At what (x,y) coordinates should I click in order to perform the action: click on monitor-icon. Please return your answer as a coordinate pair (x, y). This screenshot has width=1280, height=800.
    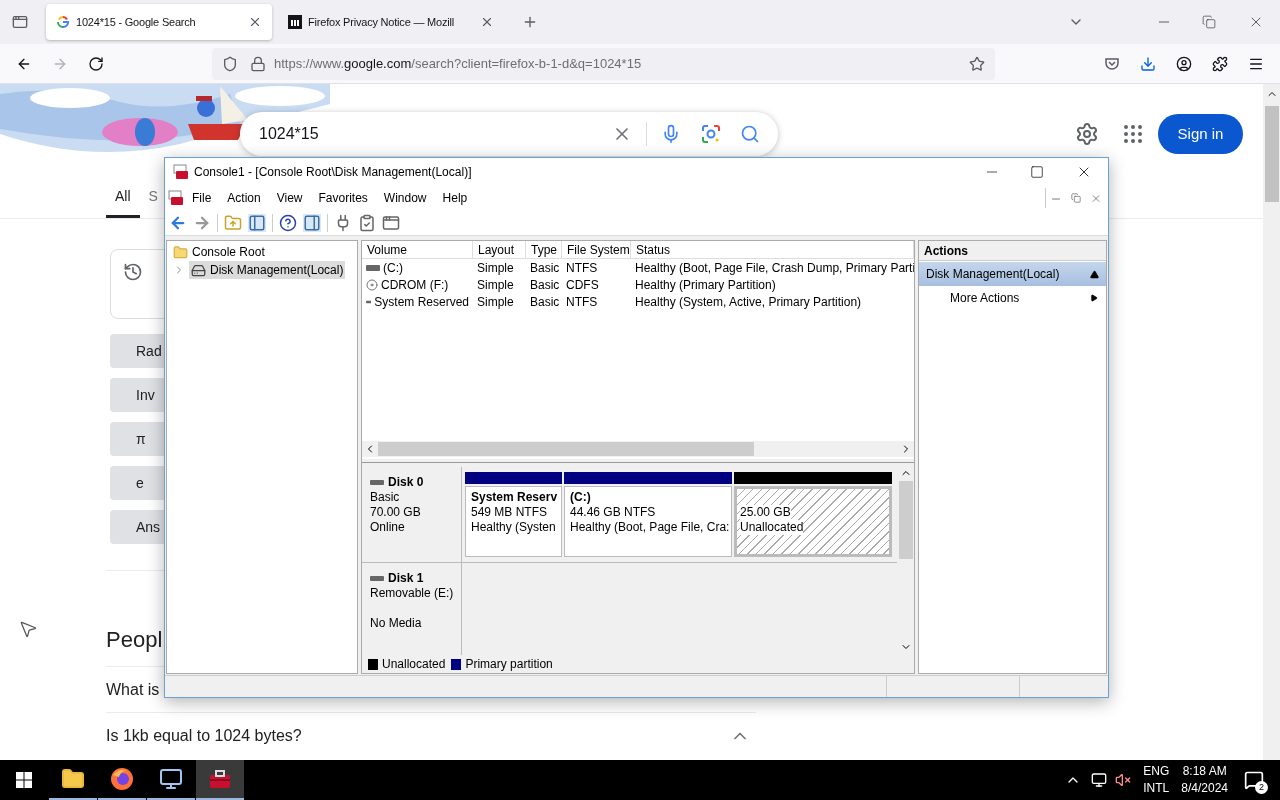
    Looking at the image, I should click on (171, 779).